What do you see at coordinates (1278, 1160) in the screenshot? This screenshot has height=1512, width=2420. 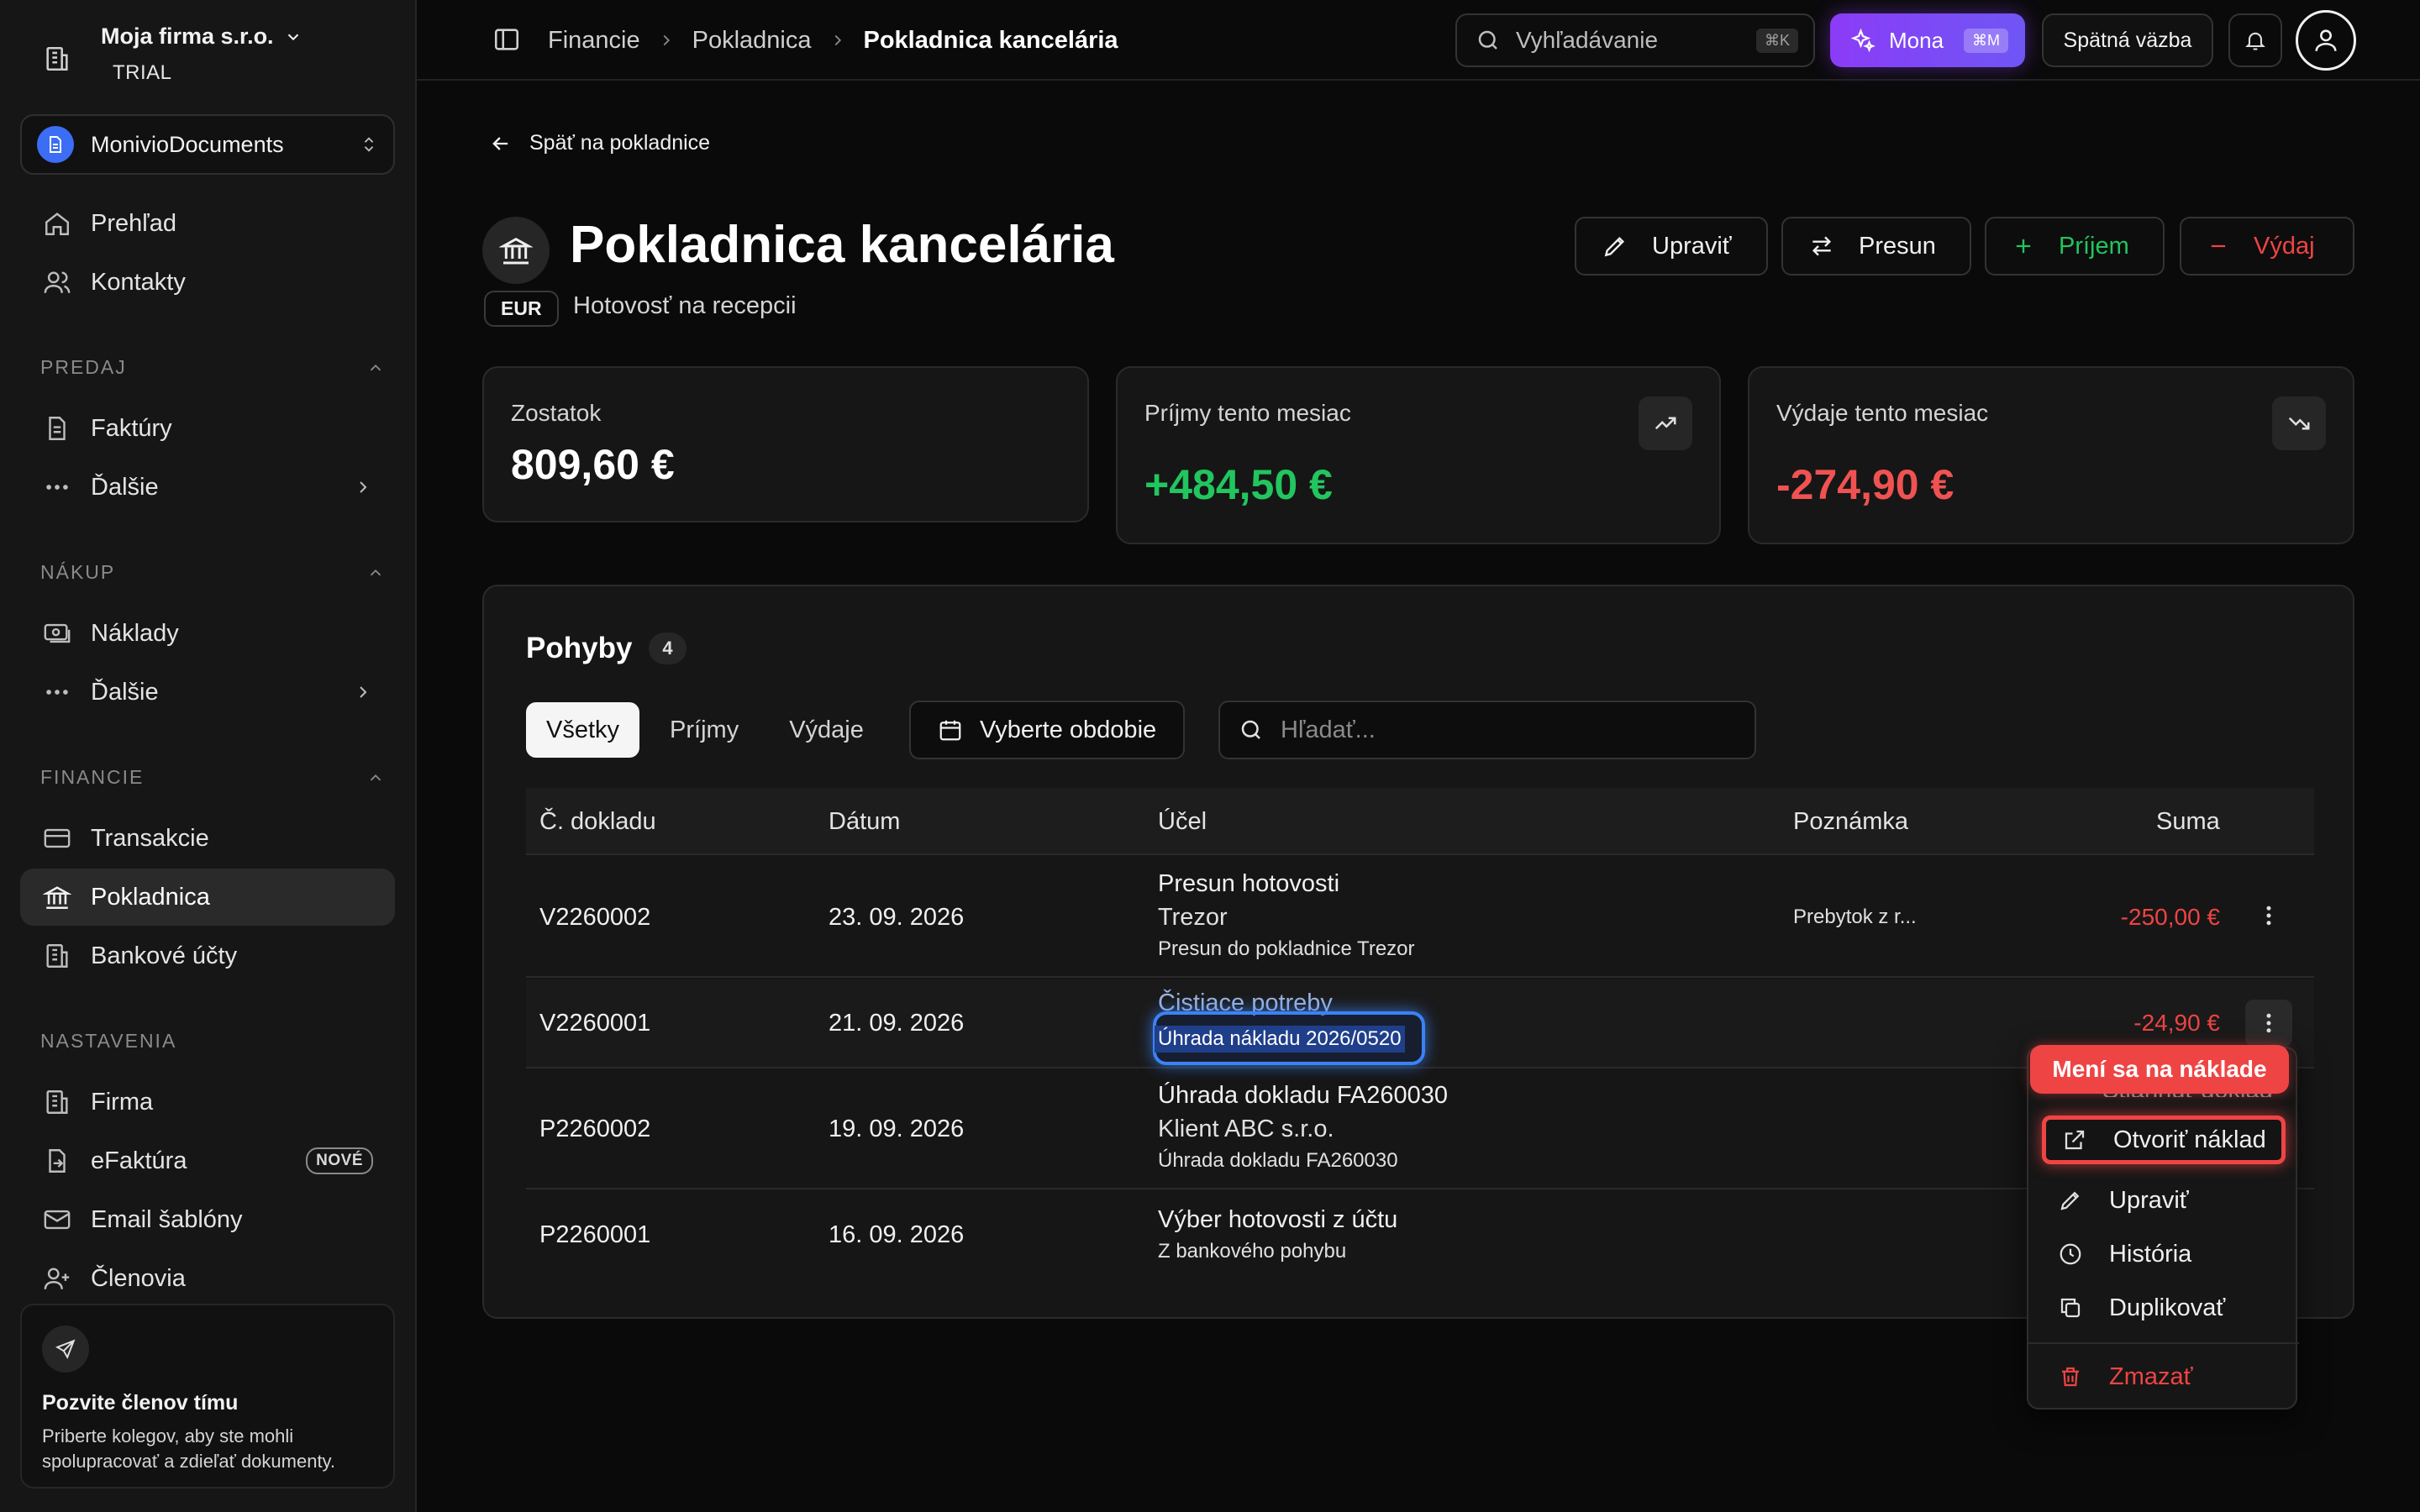 I see `row-purpose-small: Úhrada dokladu FA260030` at bounding box center [1278, 1160].